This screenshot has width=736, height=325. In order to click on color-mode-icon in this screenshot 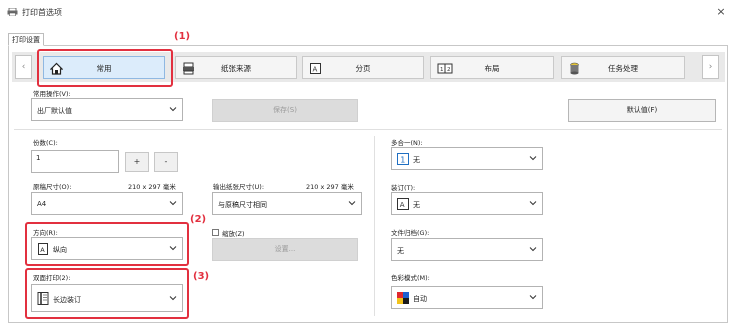, I will do `click(403, 298)`.